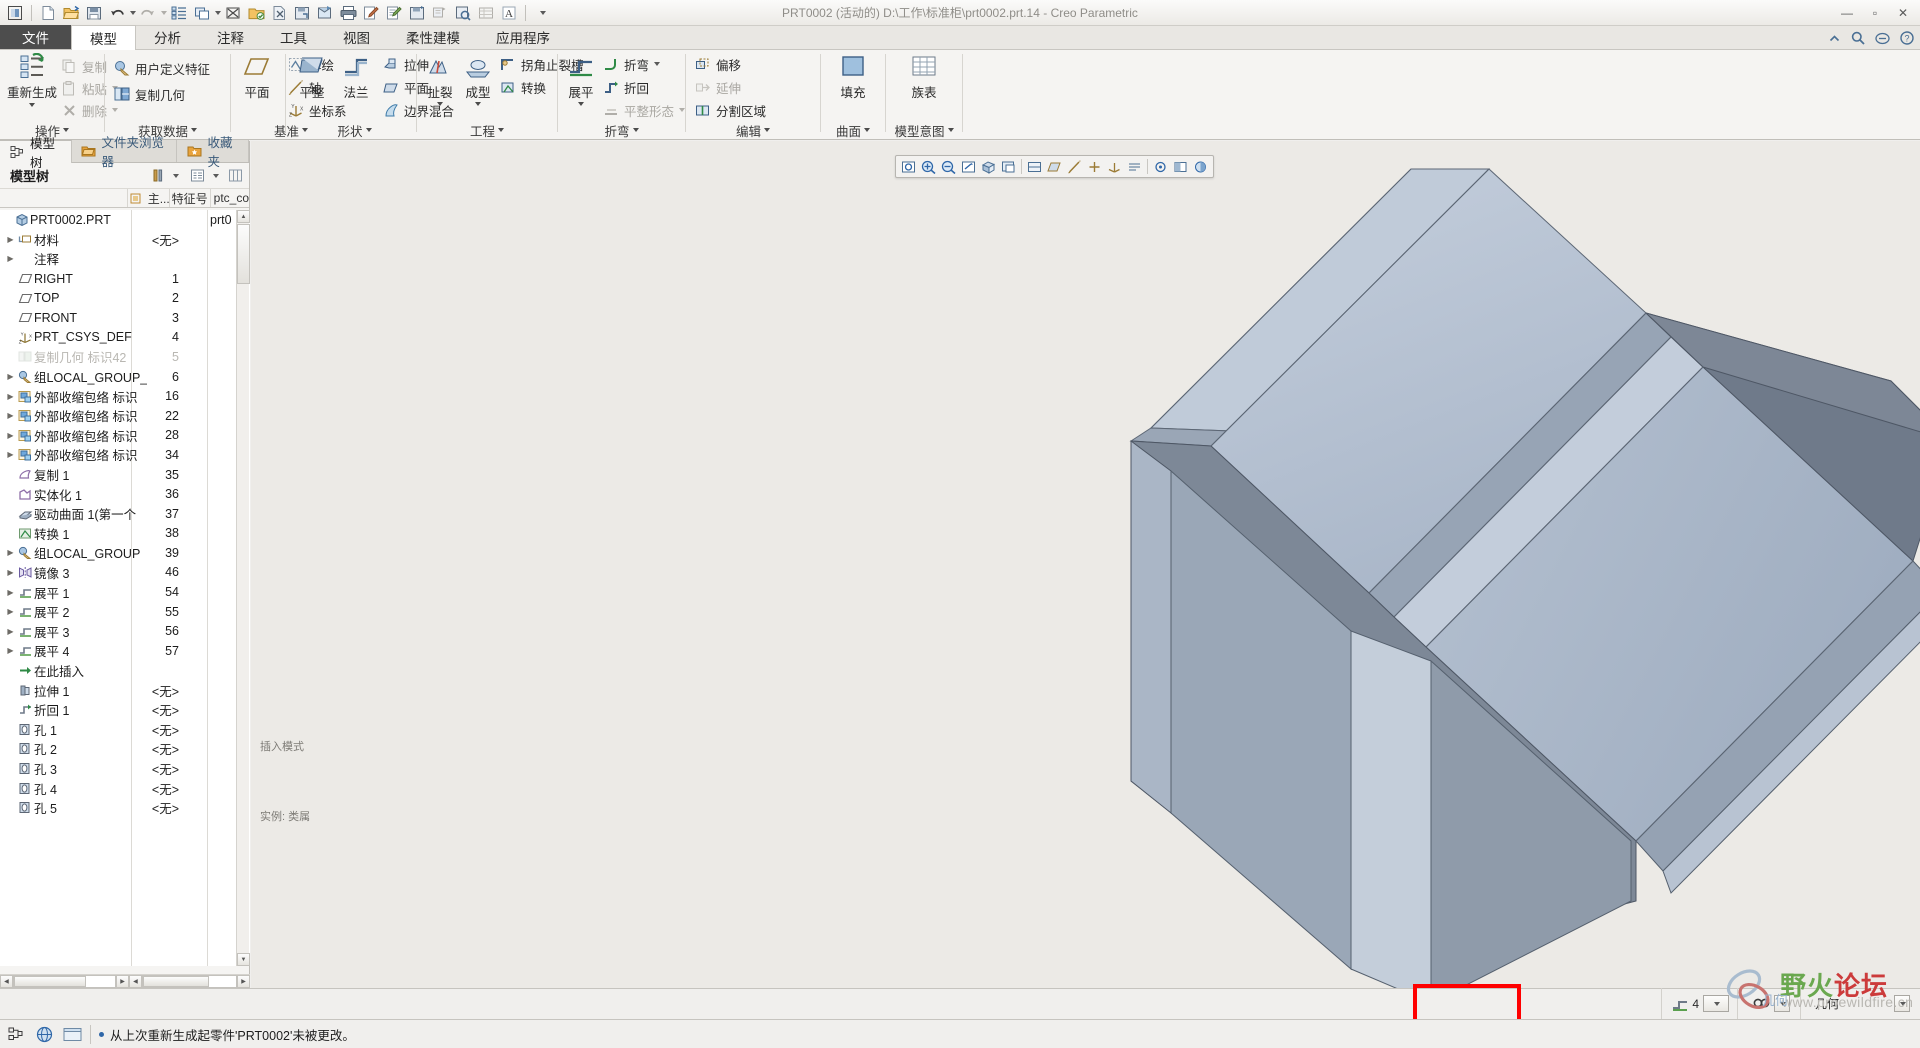 The width and height of the screenshot is (1920, 1048). I want to click on view-manager-icon, so click(1008, 166).